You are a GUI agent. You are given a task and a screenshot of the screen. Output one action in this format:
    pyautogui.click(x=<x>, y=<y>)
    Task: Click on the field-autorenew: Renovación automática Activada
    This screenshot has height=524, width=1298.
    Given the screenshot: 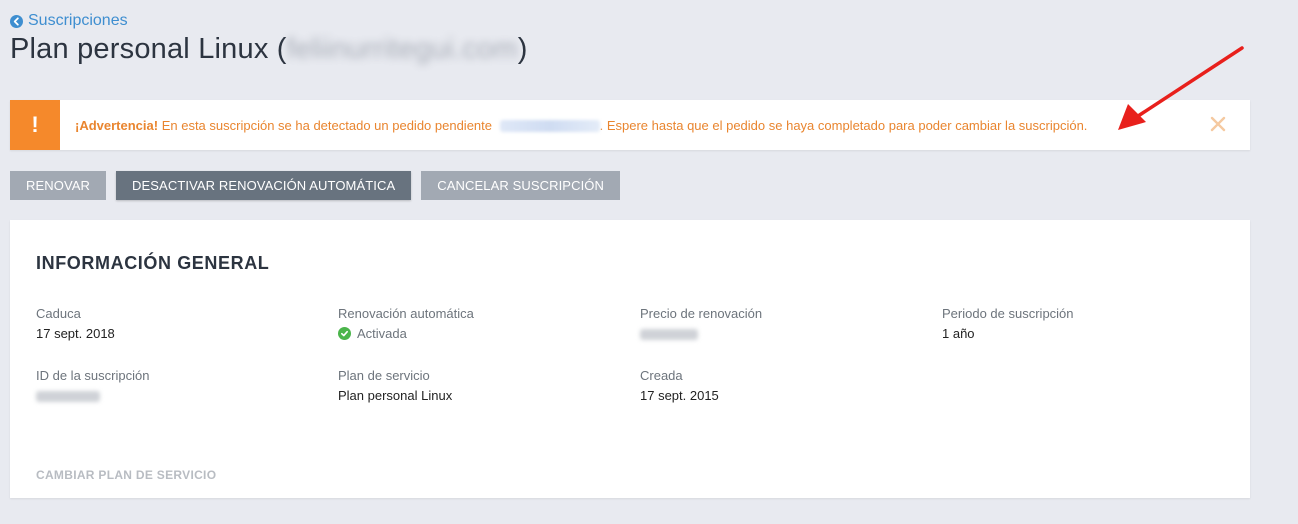 What is the action you would take?
    pyautogui.click(x=406, y=323)
    